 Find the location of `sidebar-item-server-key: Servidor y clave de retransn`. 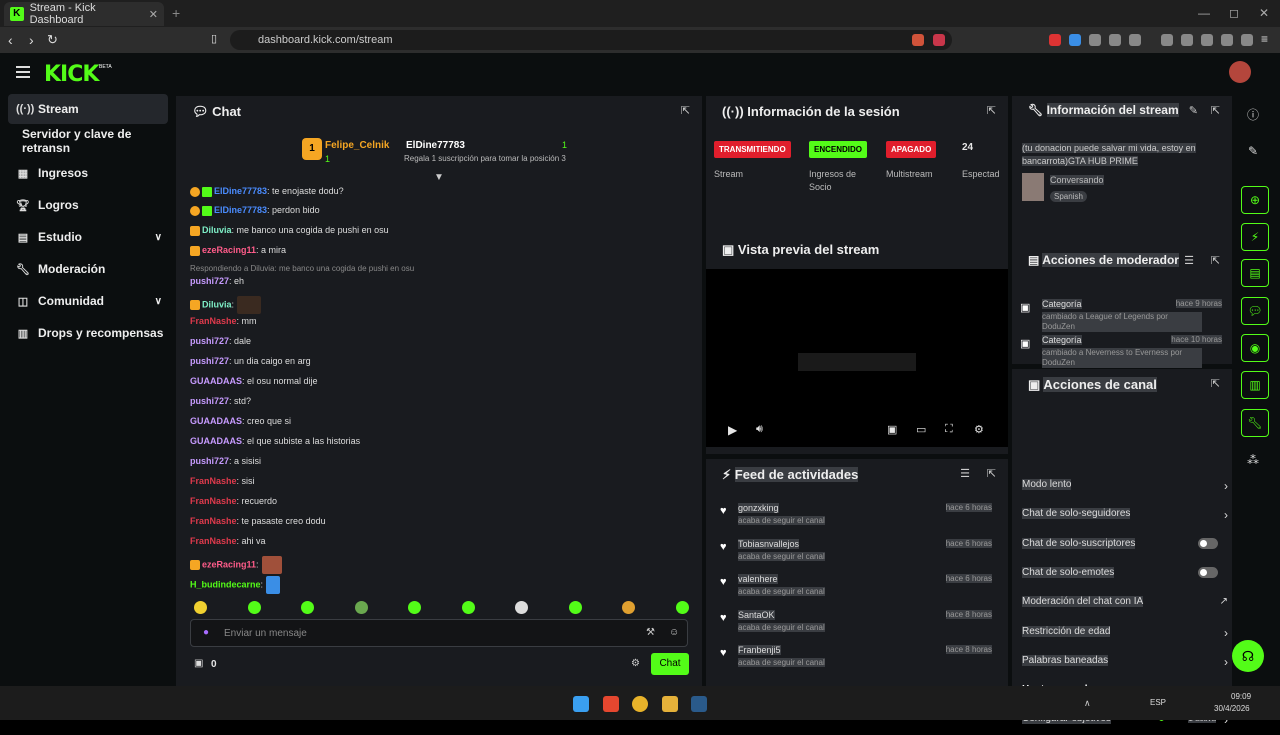

sidebar-item-server-key: Servidor y clave de retransn is located at coordinates (98, 141).